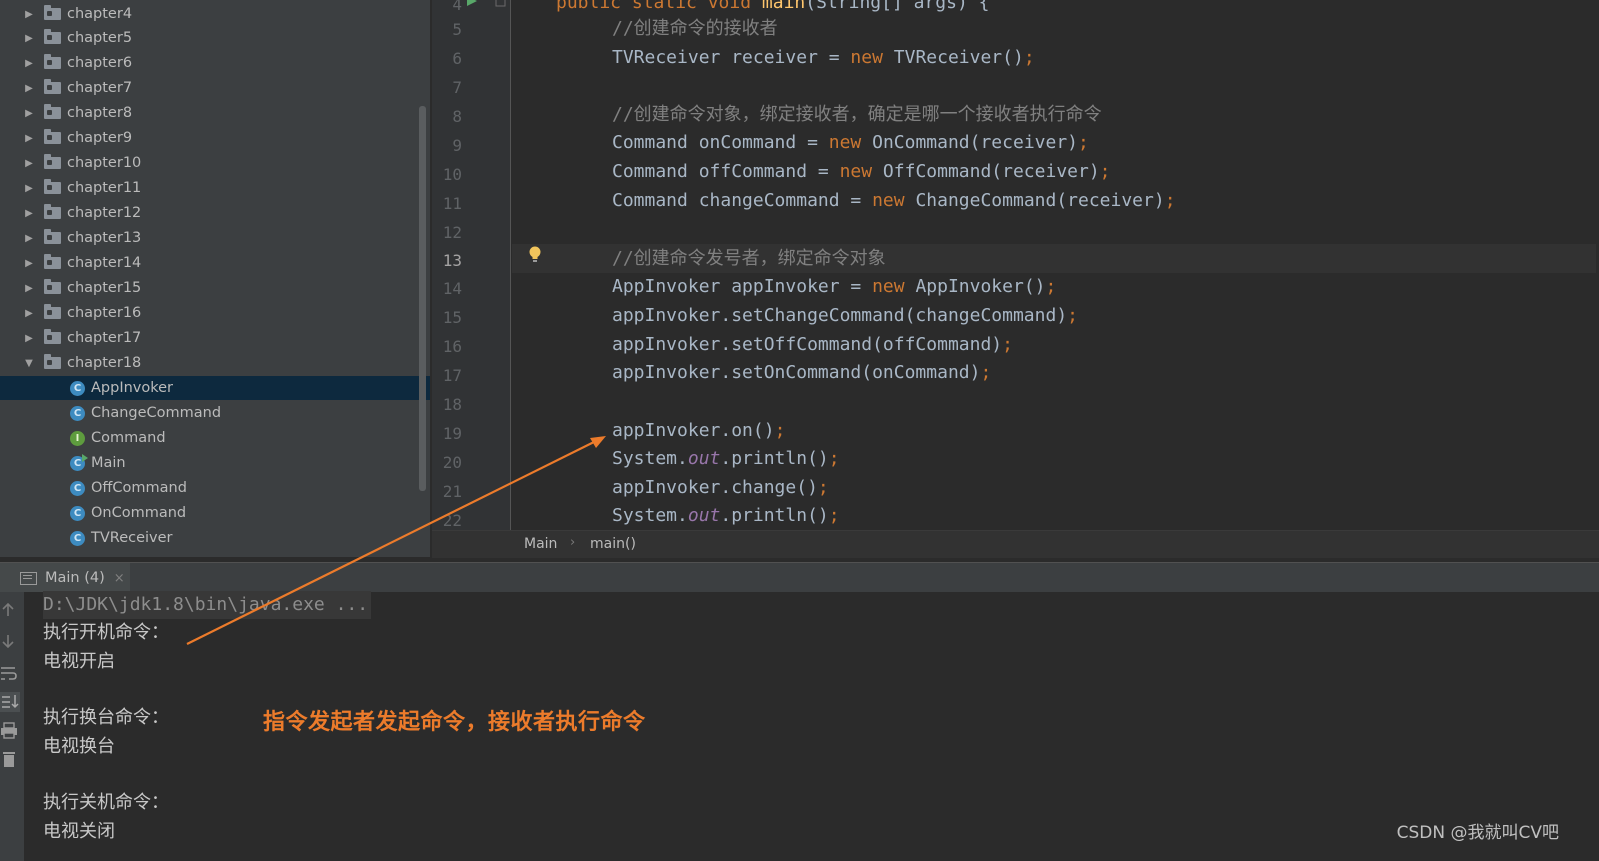 Image resolution: width=1599 pixels, height=861 pixels. What do you see at coordinates (29, 363) in the screenshot?
I see `collapse-arrow-icon: ▼` at bounding box center [29, 363].